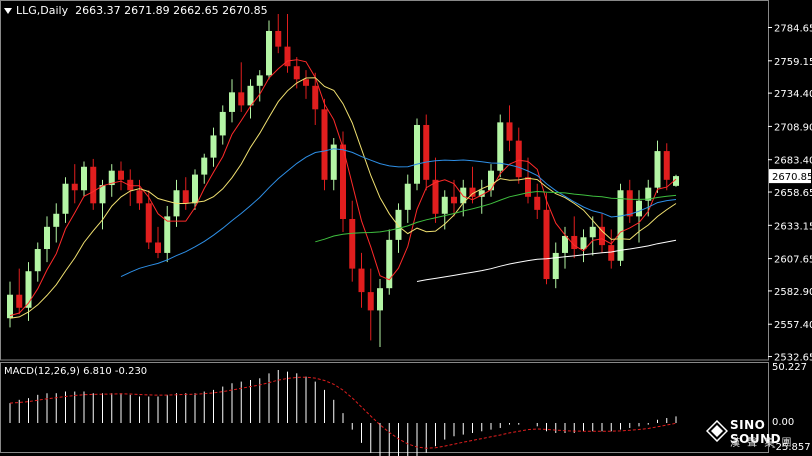 The image size is (812, 456). I want to click on y-tick-label: 2658.65, so click(793, 193).